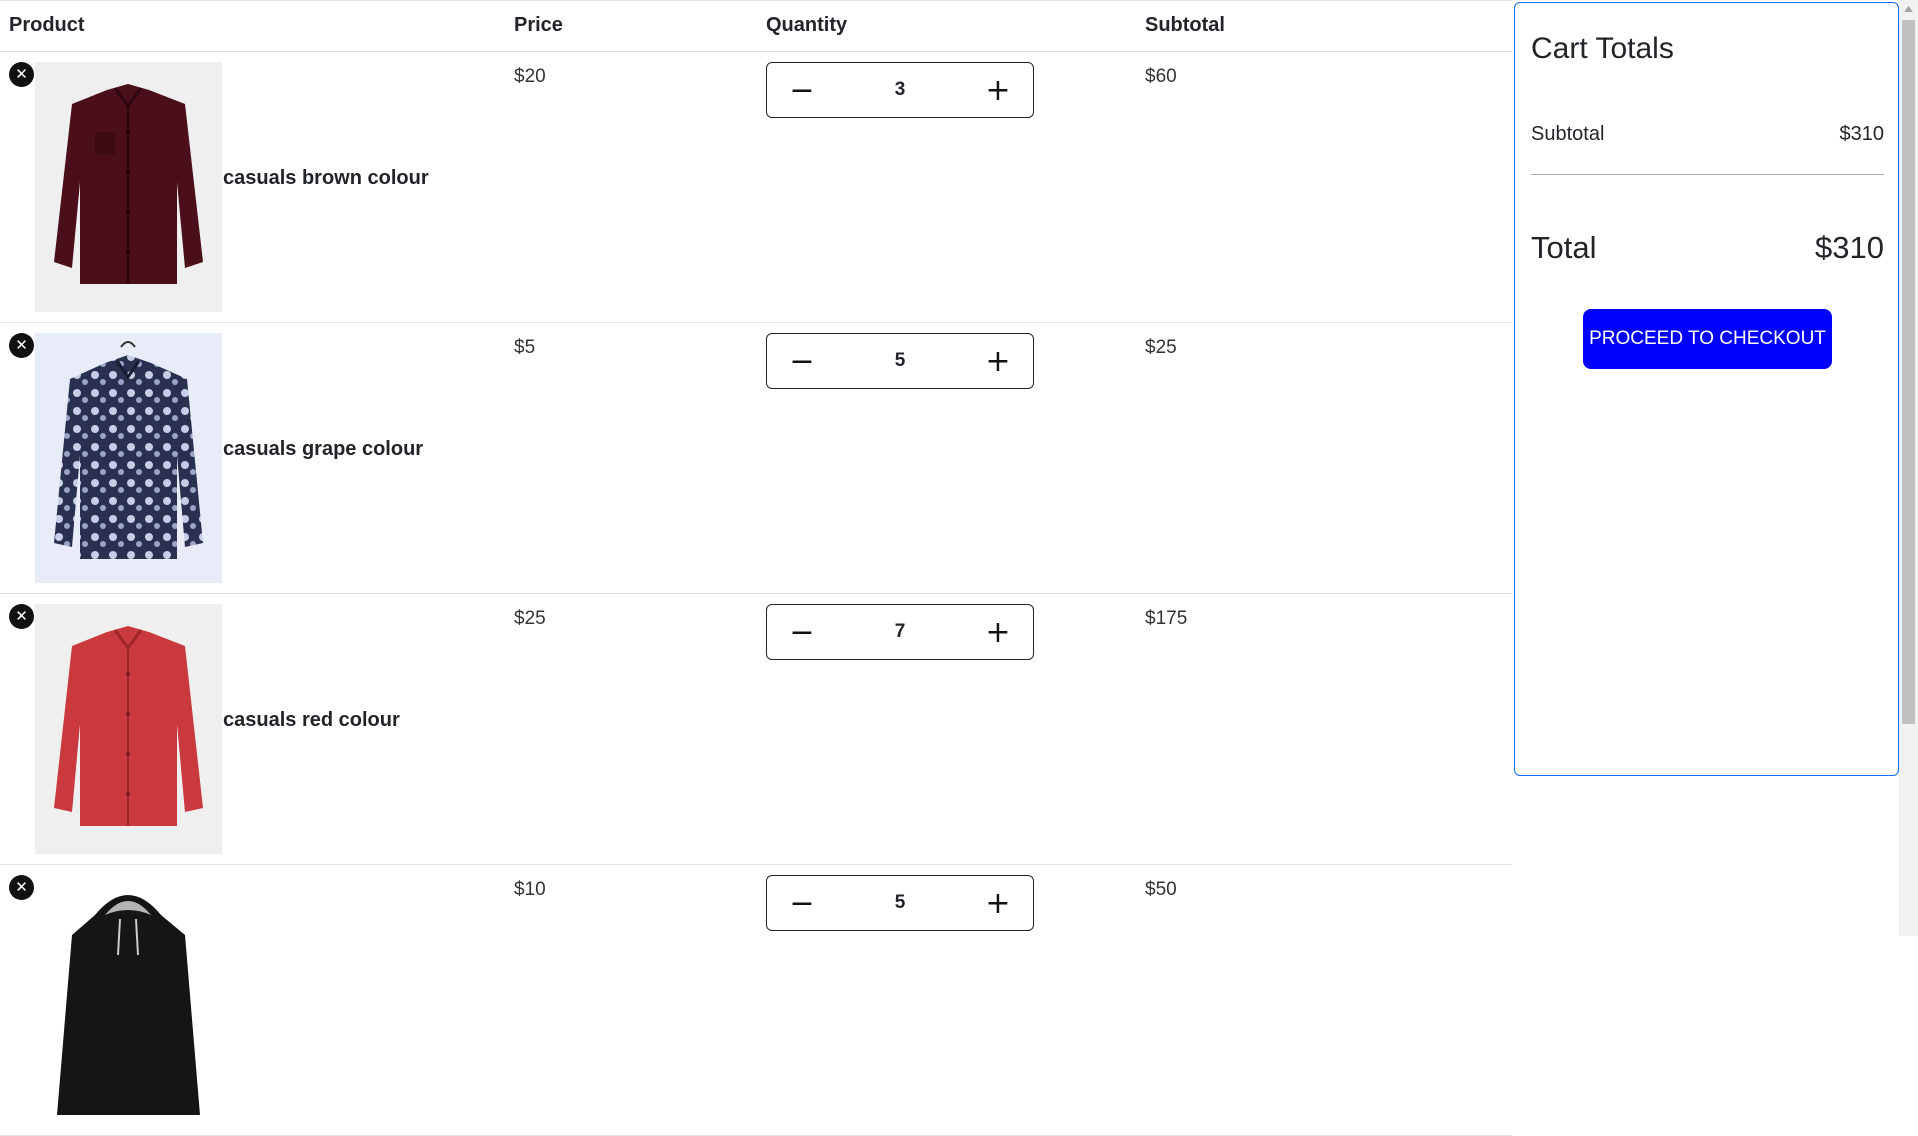 The image size is (1918, 1136). I want to click on product-image-black-hoodie, so click(128, 1000).